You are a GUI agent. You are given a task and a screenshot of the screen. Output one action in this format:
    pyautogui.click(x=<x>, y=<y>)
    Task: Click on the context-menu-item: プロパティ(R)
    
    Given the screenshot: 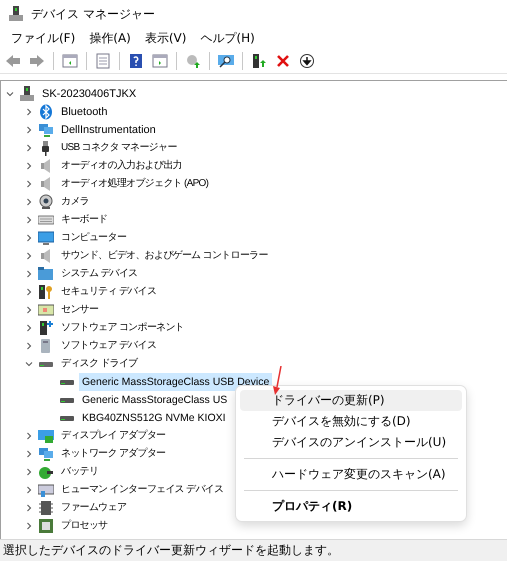 What is the action you would take?
    pyautogui.click(x=351, y=506)
    